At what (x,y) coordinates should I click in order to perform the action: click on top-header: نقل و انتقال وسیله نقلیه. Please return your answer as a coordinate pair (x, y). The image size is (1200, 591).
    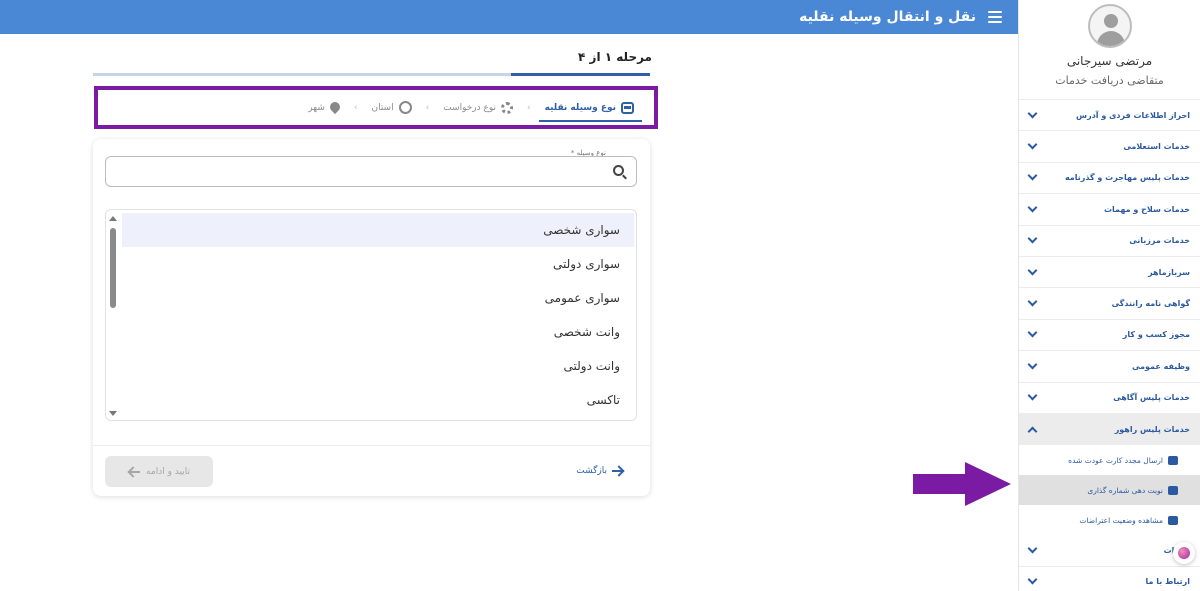
    Looking at the image, I should click on (509, 17).